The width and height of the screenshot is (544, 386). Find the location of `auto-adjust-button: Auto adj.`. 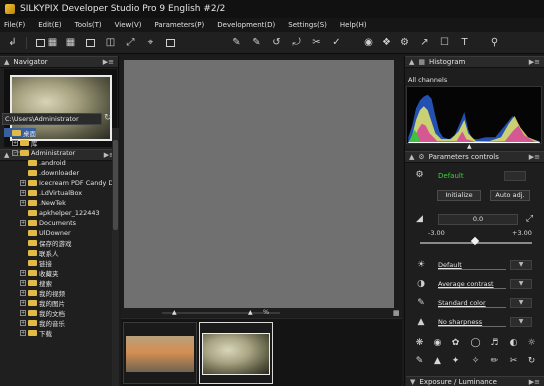

auto-adjust-button: Auto adj. is located at coordinates (510, 195).